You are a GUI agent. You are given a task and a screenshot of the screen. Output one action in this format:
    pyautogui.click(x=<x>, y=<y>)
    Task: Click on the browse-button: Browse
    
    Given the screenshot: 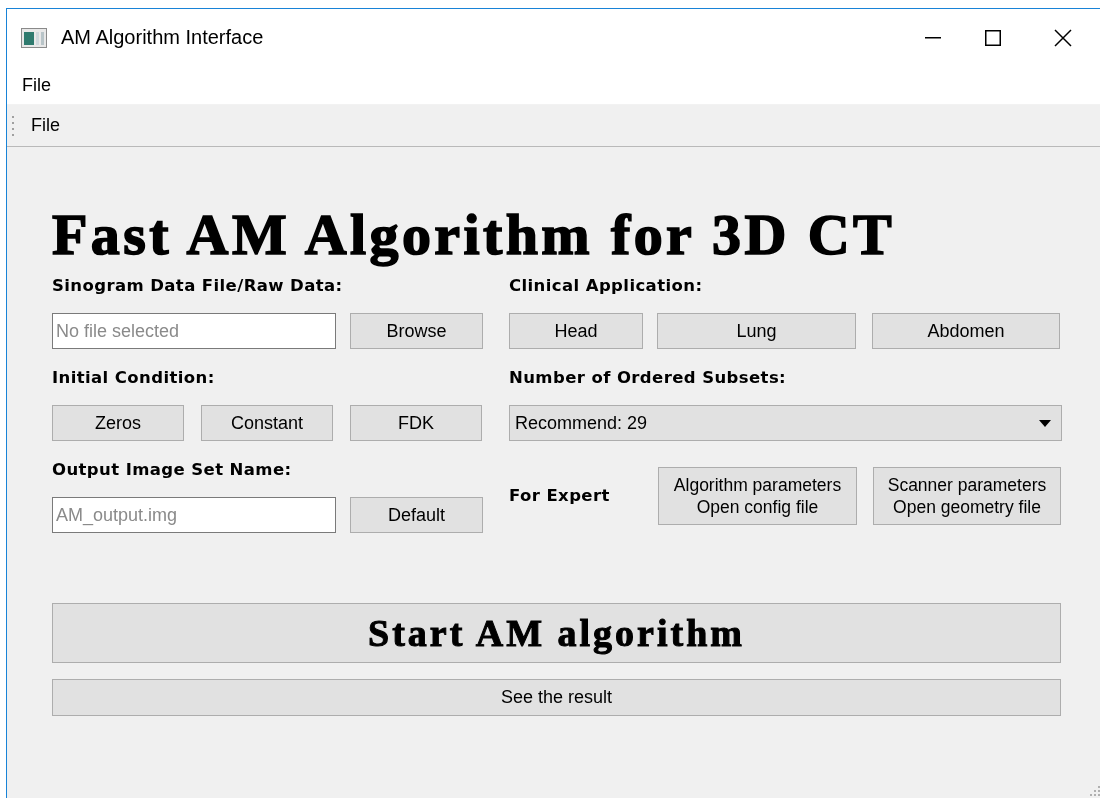 What is the action you would take?
    pyautogui.click(x=416, y=331)
    